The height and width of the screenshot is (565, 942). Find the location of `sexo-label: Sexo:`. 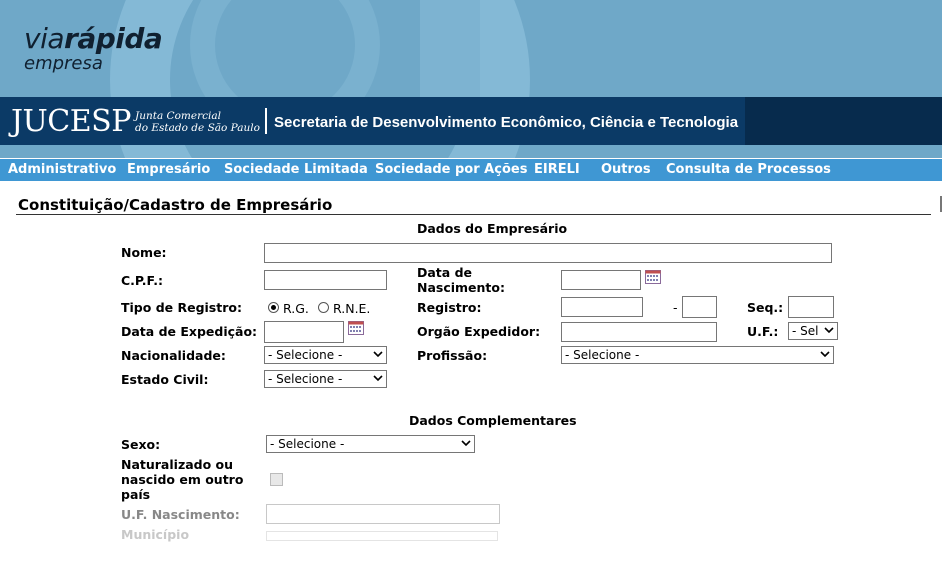

sexo-label: Sexo: is located at coordinates (141, 444).